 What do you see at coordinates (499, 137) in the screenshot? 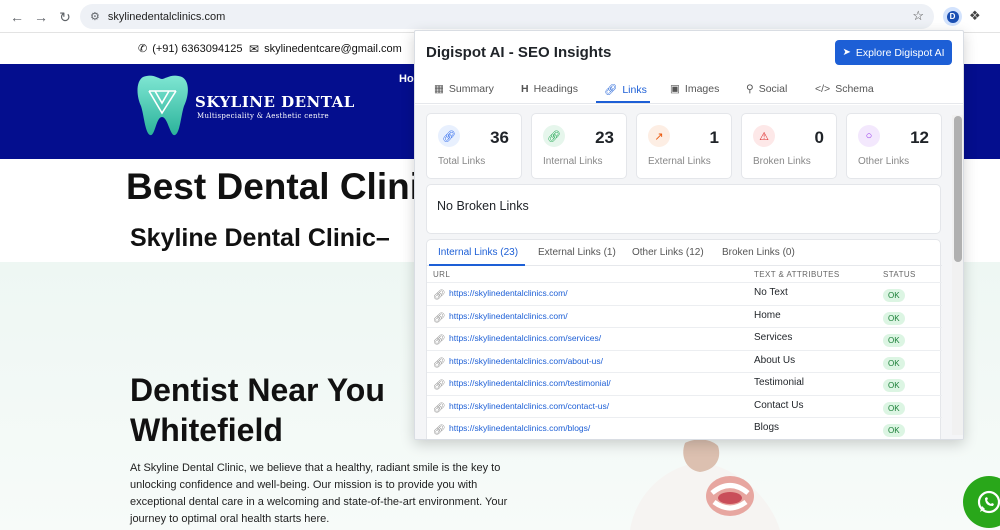
I see `stat-value: 36` at bounding box center [499, 137].